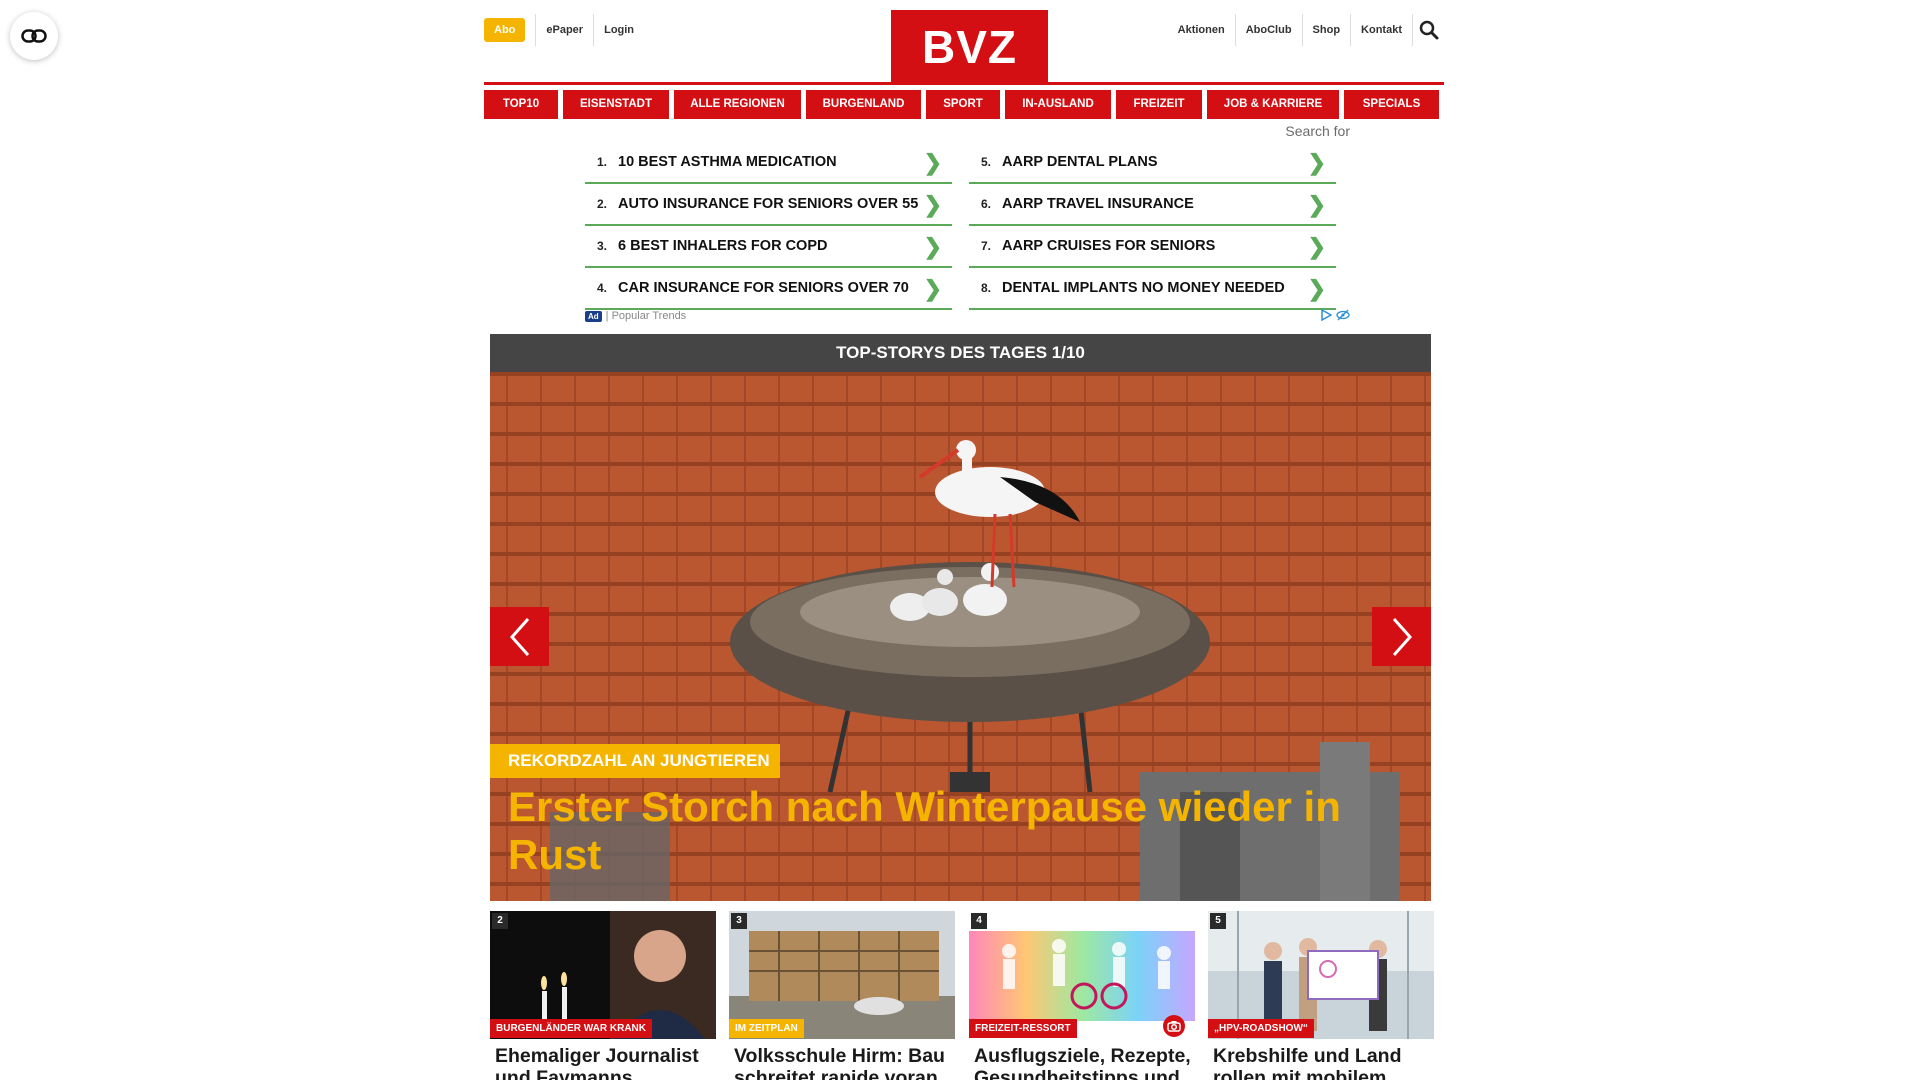 Image resolution: width=1920 pixels, height=1080 pixels. What do you see at coordinates (500, 921) in the screenshot?
I see `card-rank: 2` at bounding box center [500, 921].